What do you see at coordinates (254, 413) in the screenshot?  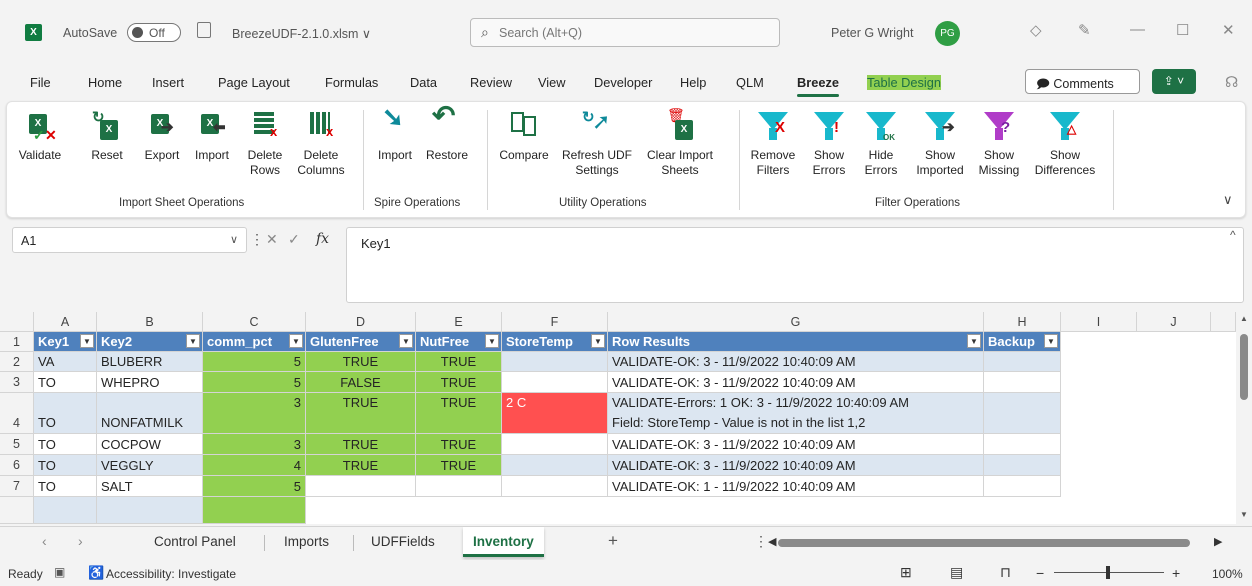 I see `table-cell: 3` at bounding box center [254, 413].